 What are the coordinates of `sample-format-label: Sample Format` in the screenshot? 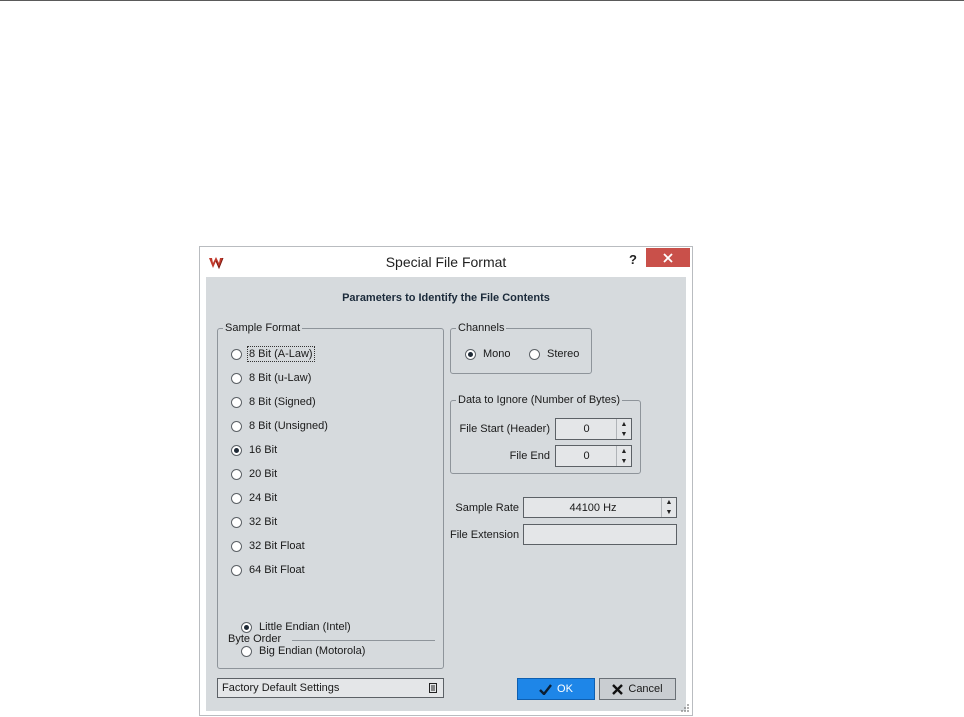 It's located at (263, 328).